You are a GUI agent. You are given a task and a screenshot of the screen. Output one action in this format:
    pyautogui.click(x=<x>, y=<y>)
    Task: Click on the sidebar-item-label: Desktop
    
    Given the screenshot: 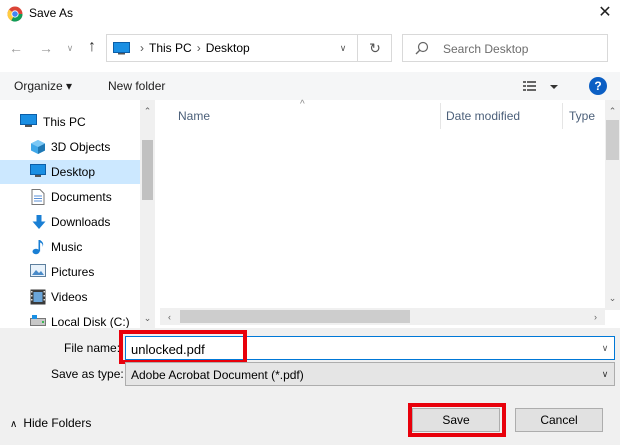 What is the action you would take?
    pyautogui.click(x=73, y=172)
    